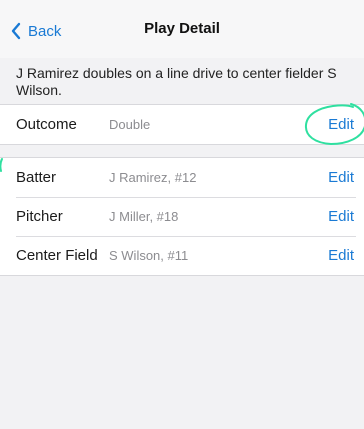 This screenshot has height=429, width=364. What do you see at coordinates (341, 255) in the screenshot?
I see `edit-center-field-button: Edit` at bounding box center [341, 255].